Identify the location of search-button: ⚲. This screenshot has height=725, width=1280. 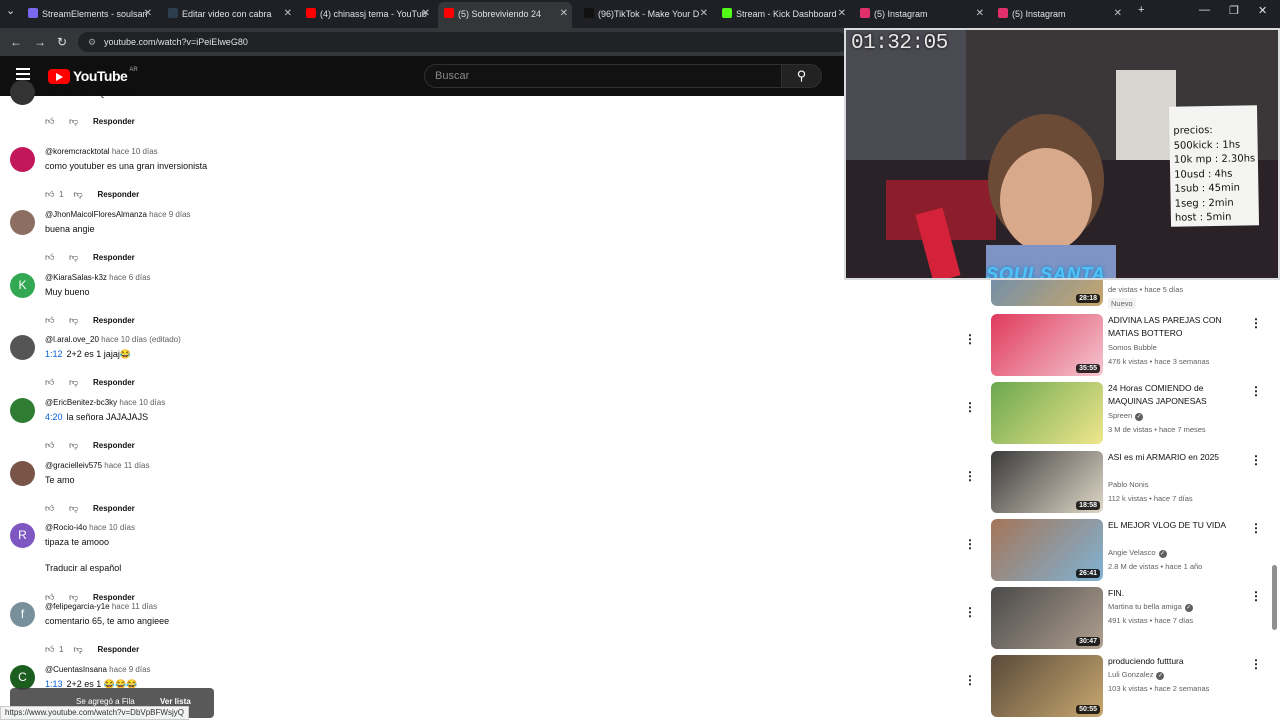
(802, 76).